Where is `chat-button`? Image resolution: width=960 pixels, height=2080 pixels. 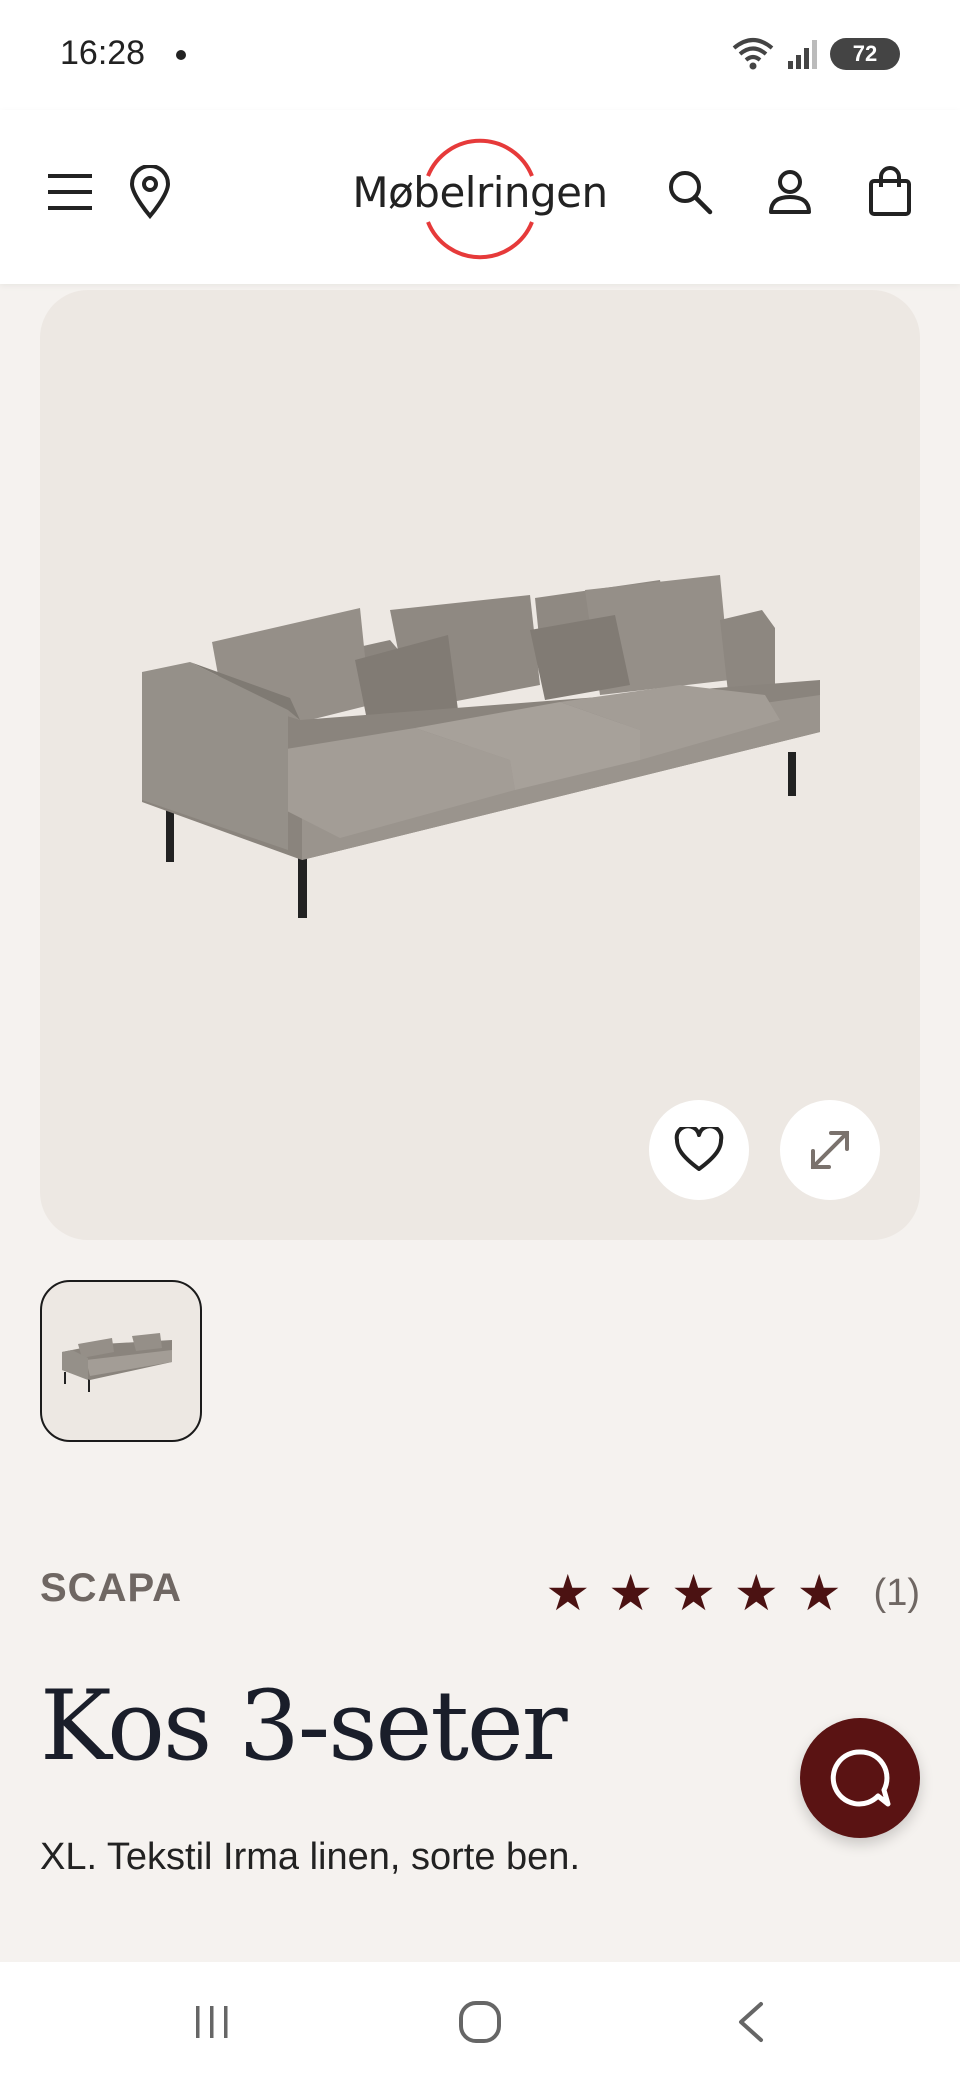
chat-button is located at coordinates (860, 1778).